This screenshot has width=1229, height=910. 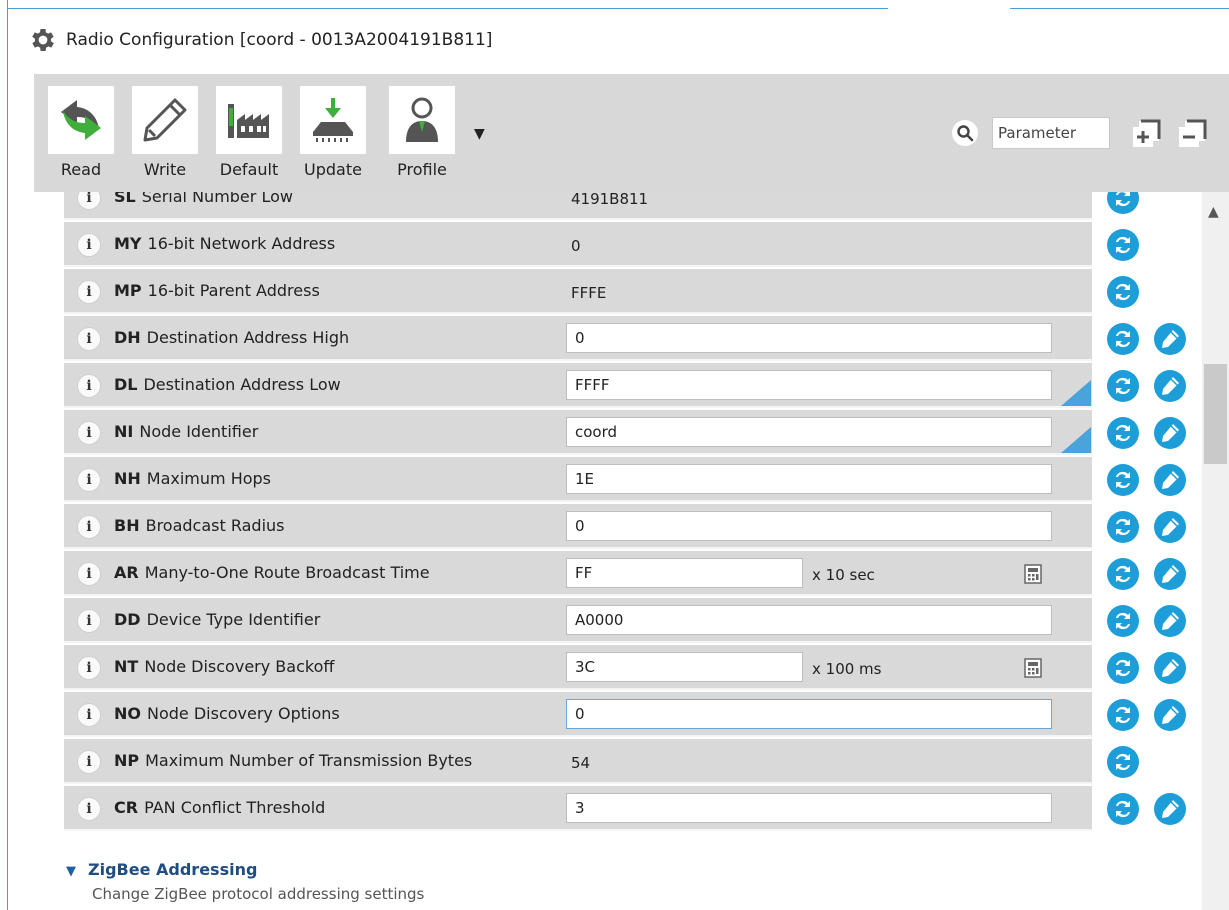 I want to click on read-label: Read, so click(x=81, y=169).